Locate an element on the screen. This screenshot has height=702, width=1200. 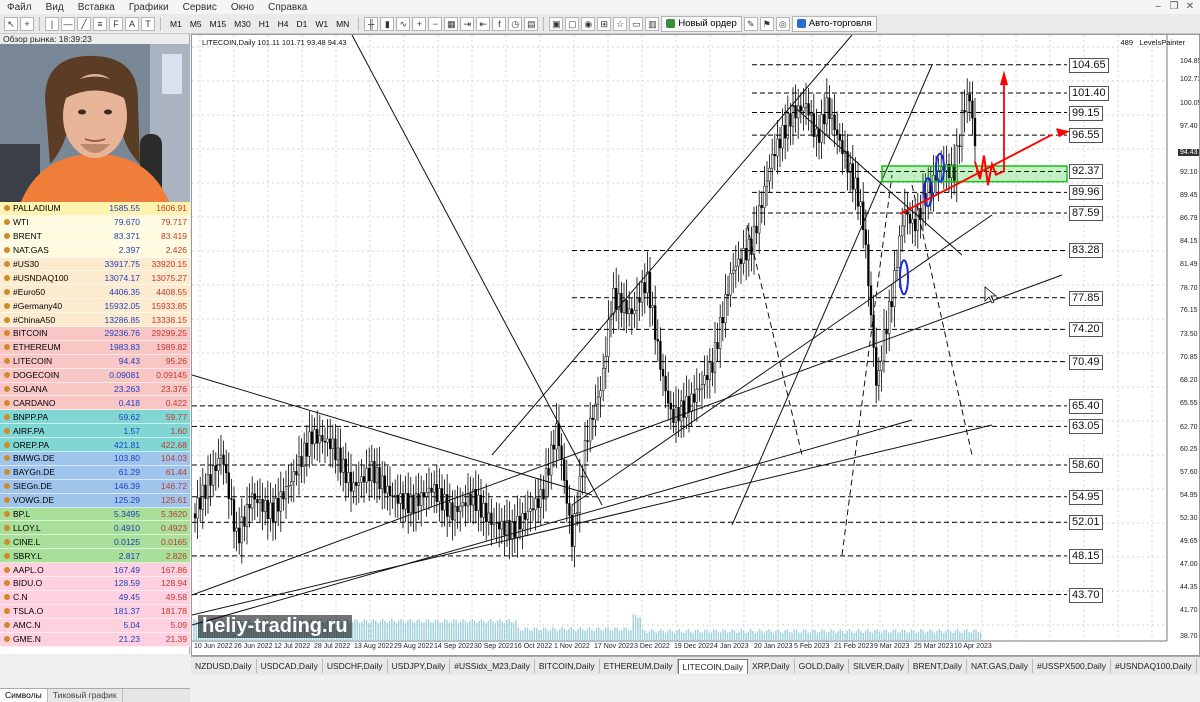
timeframe-m30: M30 is located at coordinates (242, 24).